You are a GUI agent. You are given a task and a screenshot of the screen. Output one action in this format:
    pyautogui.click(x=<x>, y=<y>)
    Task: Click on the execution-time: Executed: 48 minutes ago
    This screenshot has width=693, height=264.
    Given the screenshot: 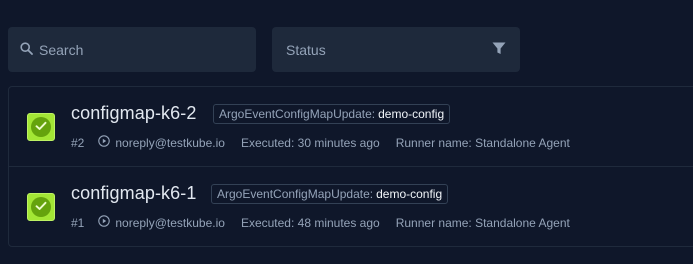 What is the action you would take?
    pyautogui.click(x=310, y=222)
    